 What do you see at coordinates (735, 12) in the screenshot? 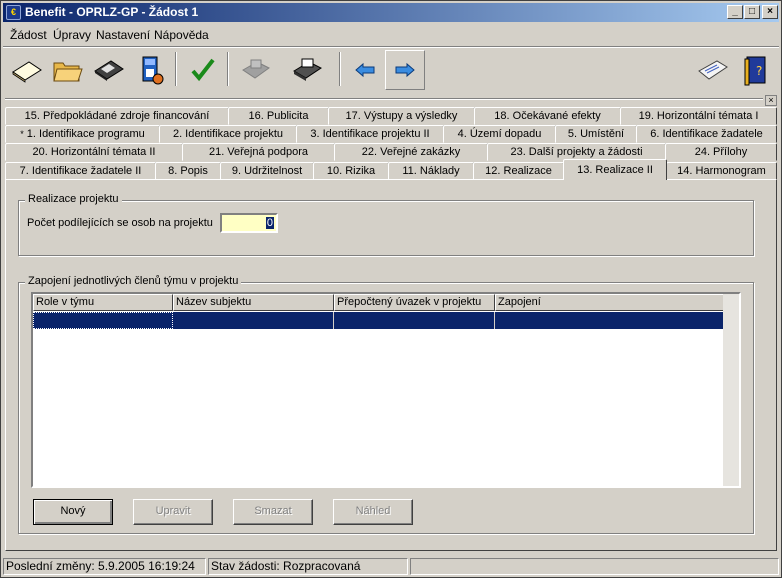
I see `minimize-button: _` at bounding box center [735, 12].